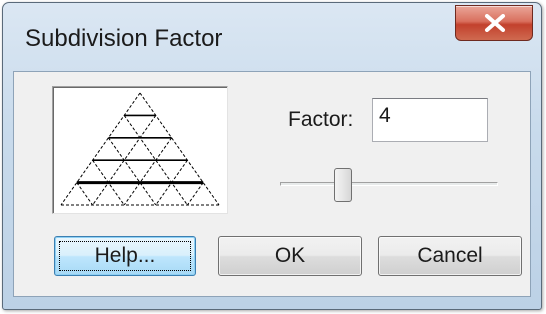 Image resolution: width=546 pixels, height=314 pixels. I want to click on cancel-button-label: Cancel, so click(450, 255).